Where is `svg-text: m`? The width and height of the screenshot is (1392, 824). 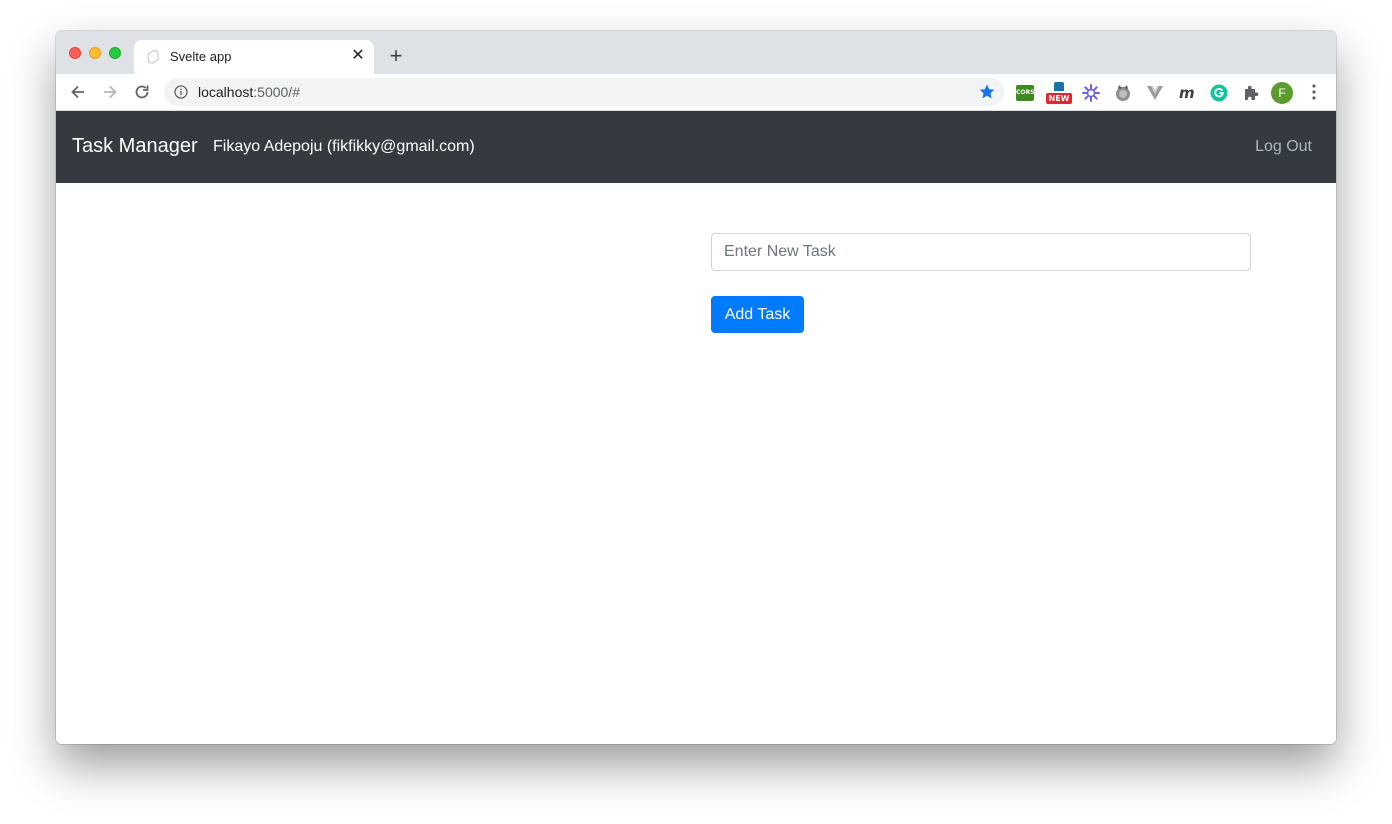 svg-text: m is located at coordinates (1187, 93).